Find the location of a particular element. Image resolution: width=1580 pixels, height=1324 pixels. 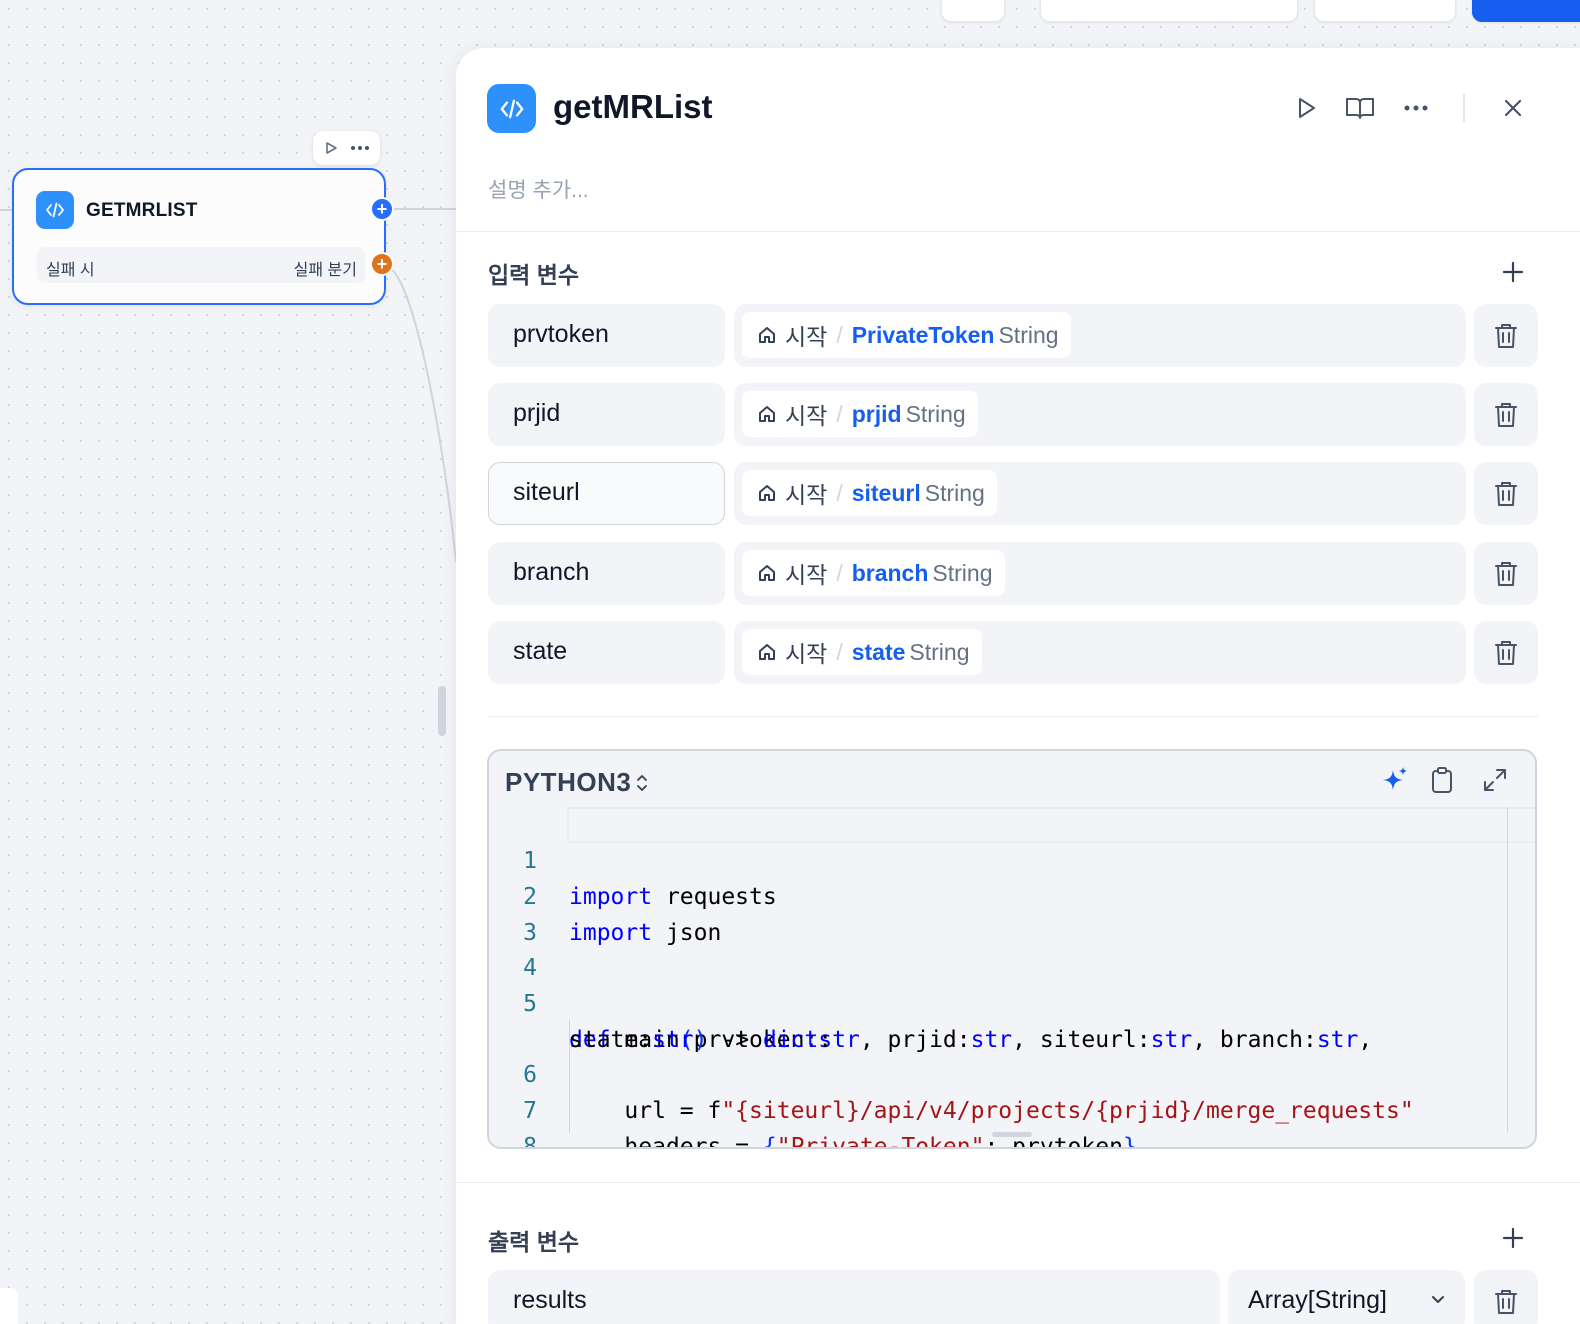

editor-divider is located at coordinates (1018, 1182).